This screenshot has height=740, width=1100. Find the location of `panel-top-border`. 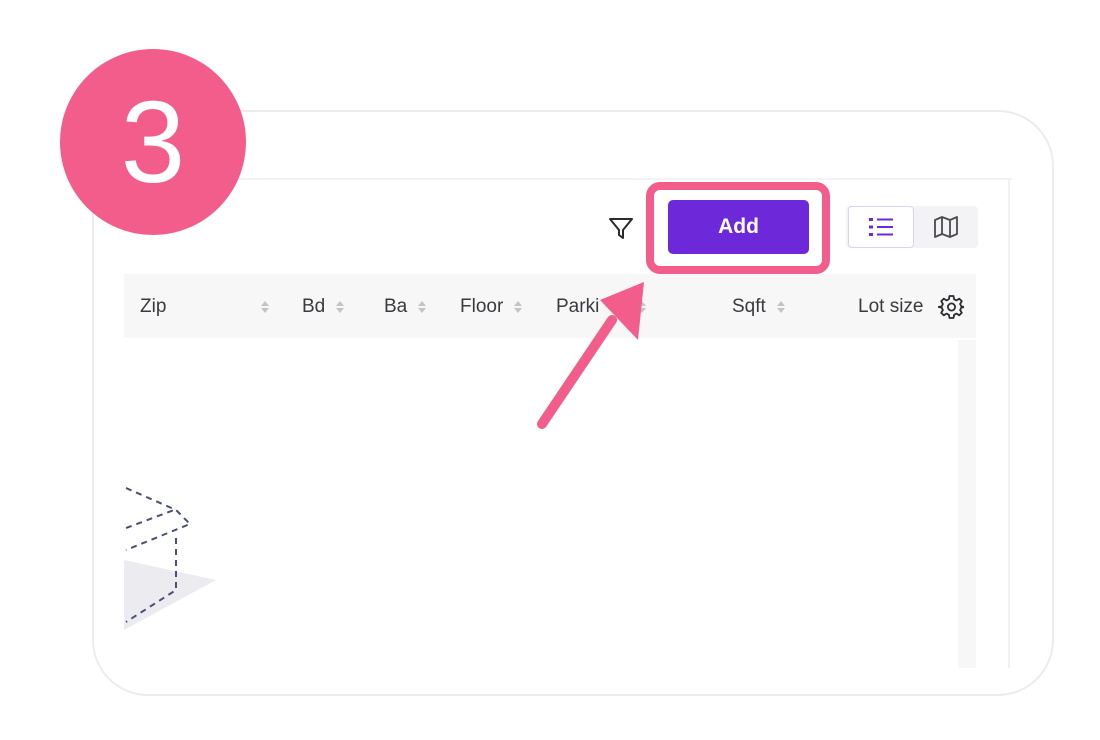

panel-top-border is located at coordinates (568, 179).